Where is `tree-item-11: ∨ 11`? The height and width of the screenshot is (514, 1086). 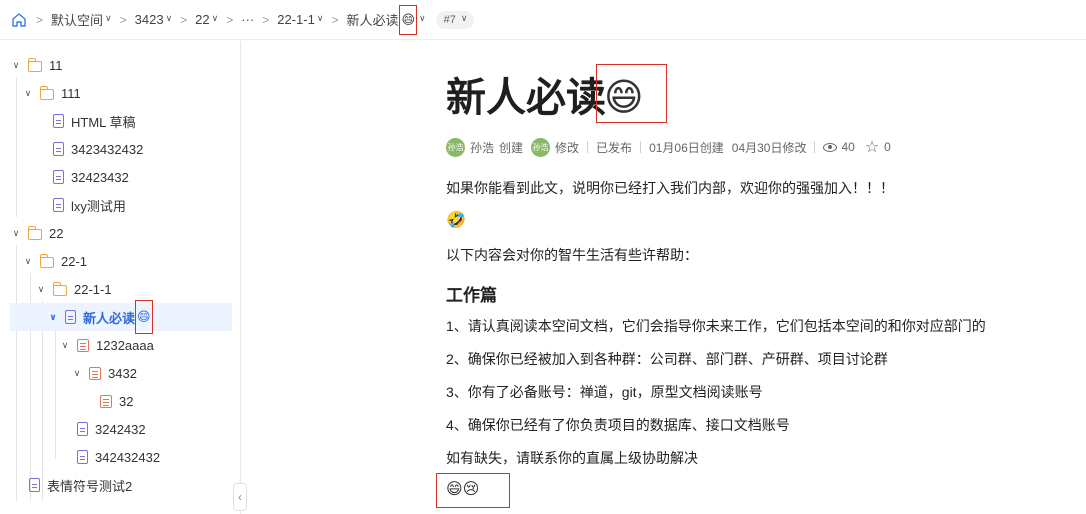
tree-item-11: ∨ 11 is located at coordinates (36, 65).